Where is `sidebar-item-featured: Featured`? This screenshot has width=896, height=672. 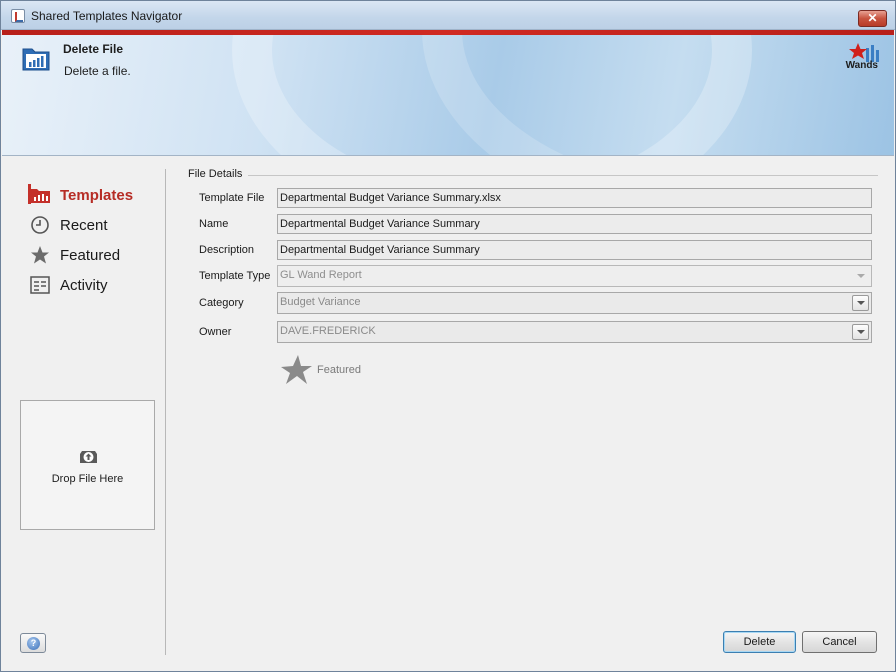 sidebar-item-featured: Featured is located at coordinates (74, 255).